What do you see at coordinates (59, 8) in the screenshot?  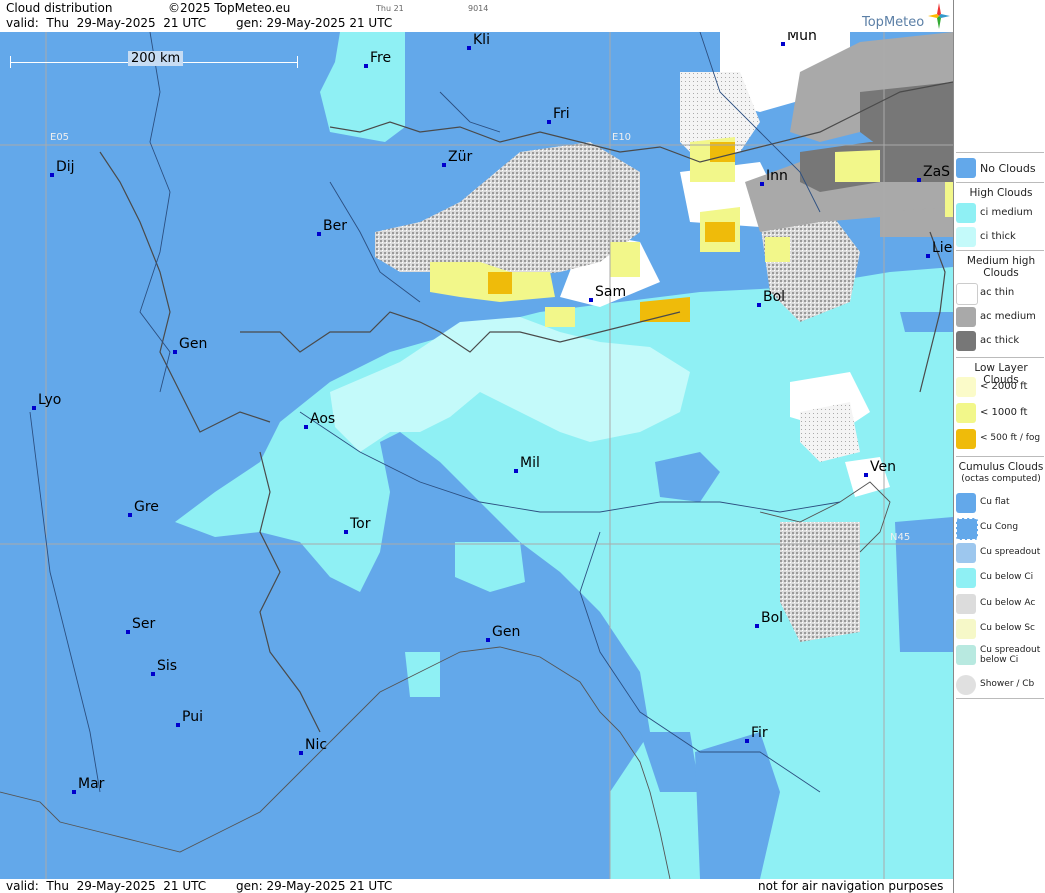 I see `map-title: Cloud distribution` at bounding box center [59, 8].